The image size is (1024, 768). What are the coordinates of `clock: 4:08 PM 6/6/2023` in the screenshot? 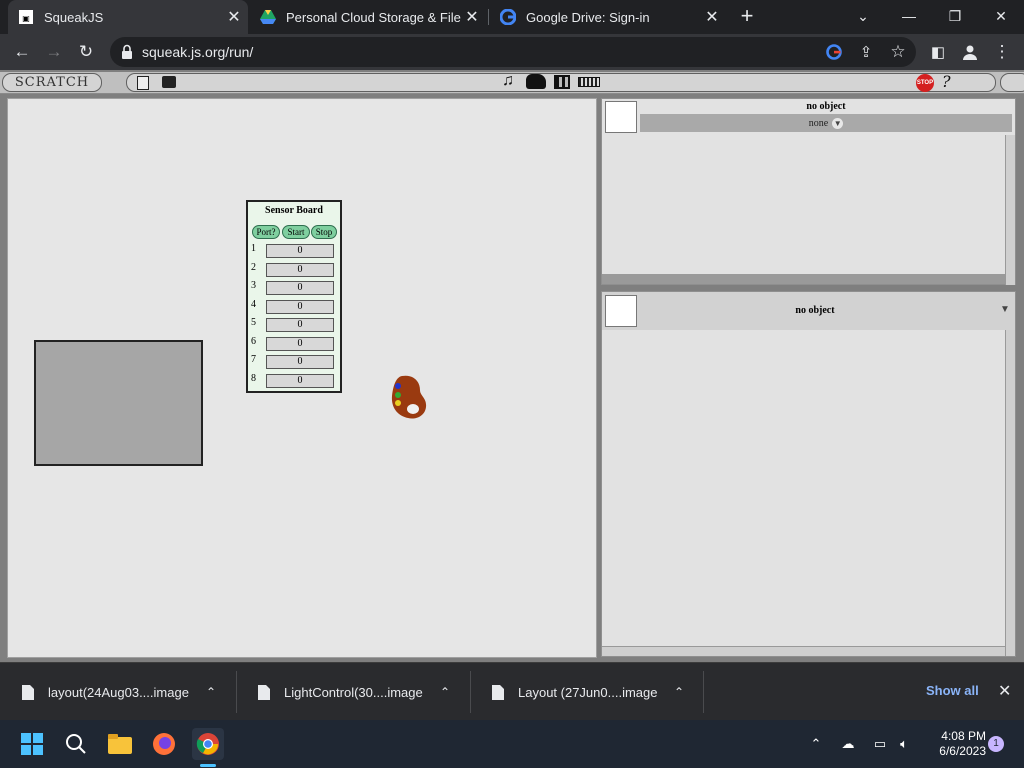 It's located at (954, 744).